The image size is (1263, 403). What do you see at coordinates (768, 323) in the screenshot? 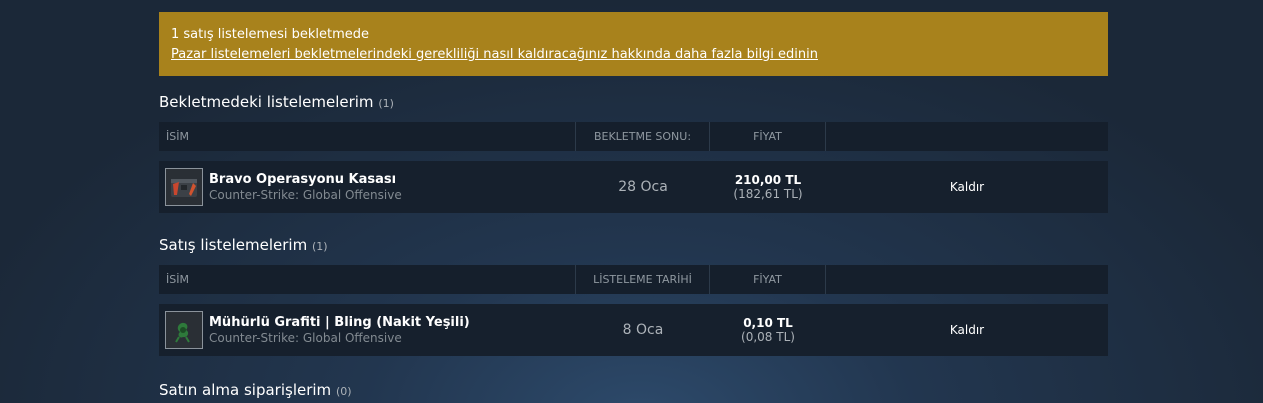
I see `price-buyer: 0,10 TL` at bounding box center [768, 323].